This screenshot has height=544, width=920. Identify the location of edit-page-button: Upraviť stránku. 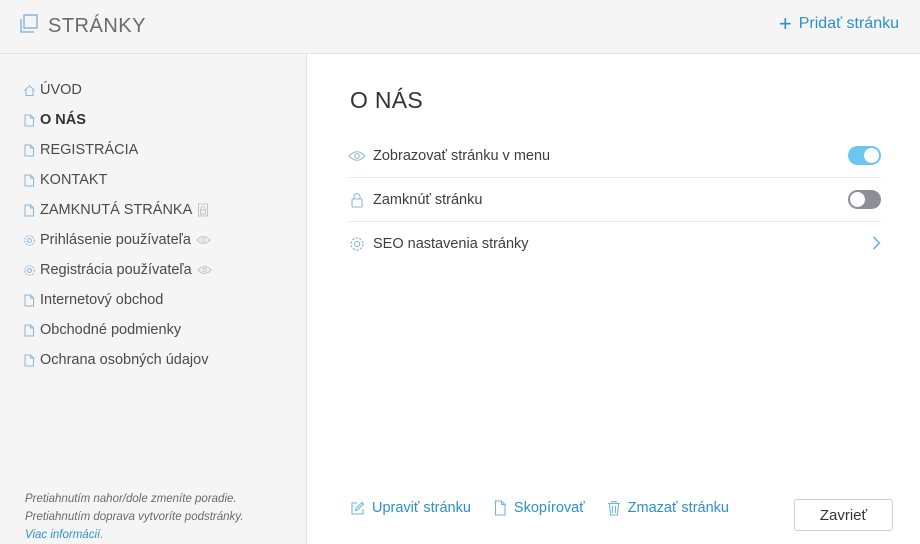
(410, 508).